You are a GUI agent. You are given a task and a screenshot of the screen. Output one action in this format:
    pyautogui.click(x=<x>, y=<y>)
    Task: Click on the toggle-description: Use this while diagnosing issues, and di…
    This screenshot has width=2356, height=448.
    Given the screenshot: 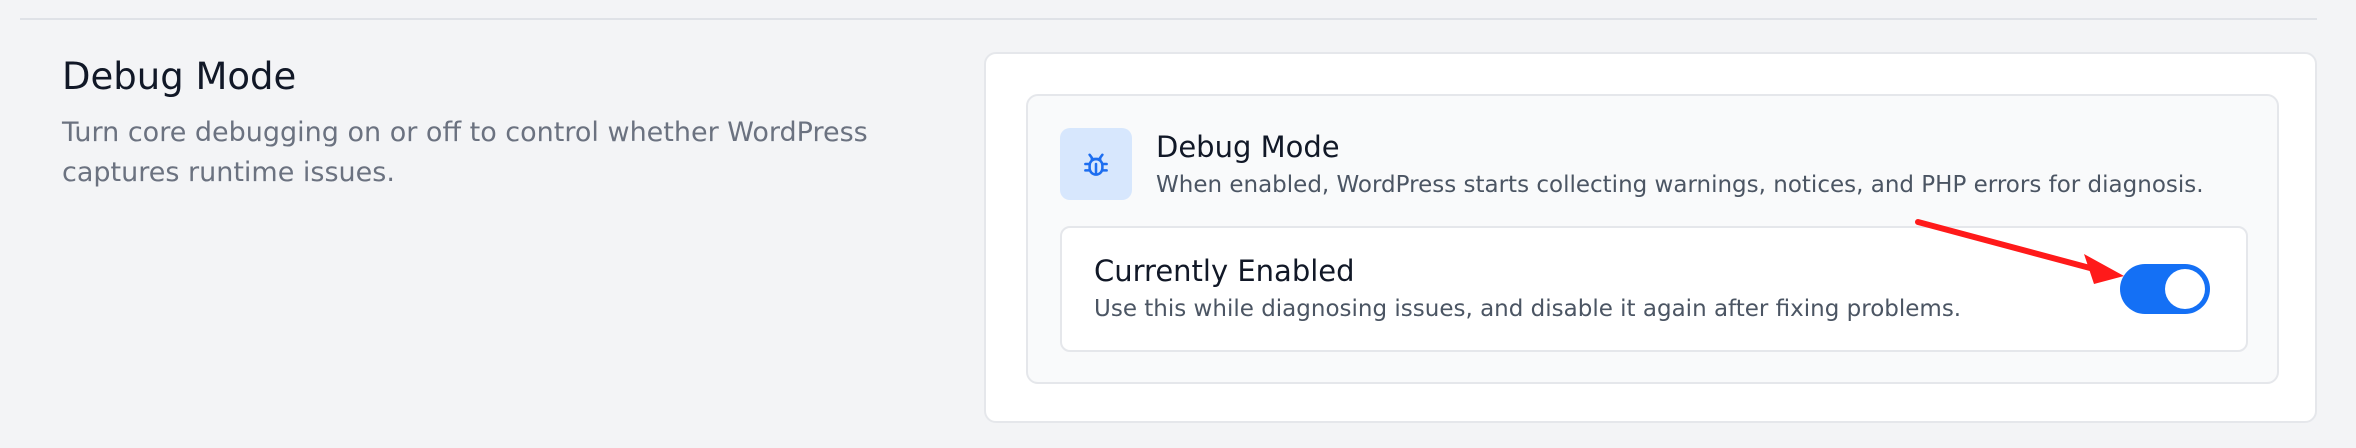 What is the action you would take?
    pyautogui.click(x=1528, y=309)
    